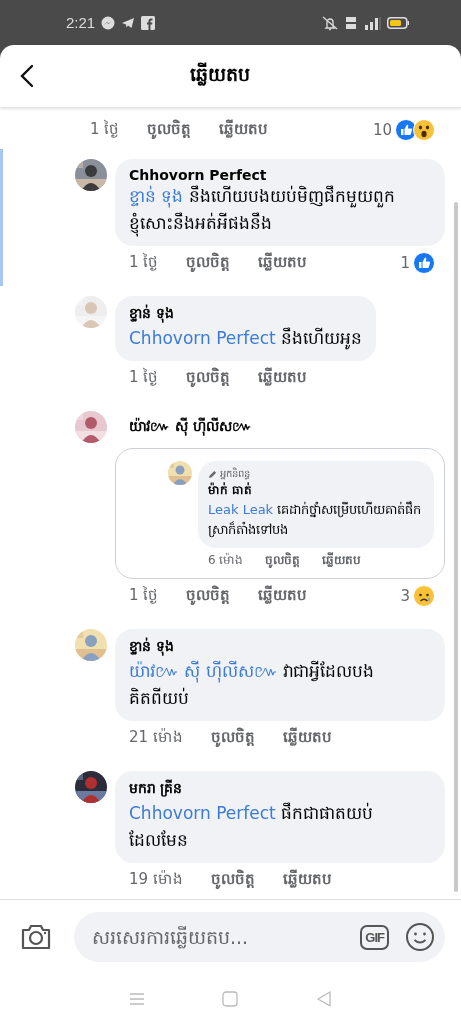 The width and height of the screenshot is (461, 1024). Describe the element at coordinates (324, 999) in the screenshot. I see `triangle-icon` at that location.